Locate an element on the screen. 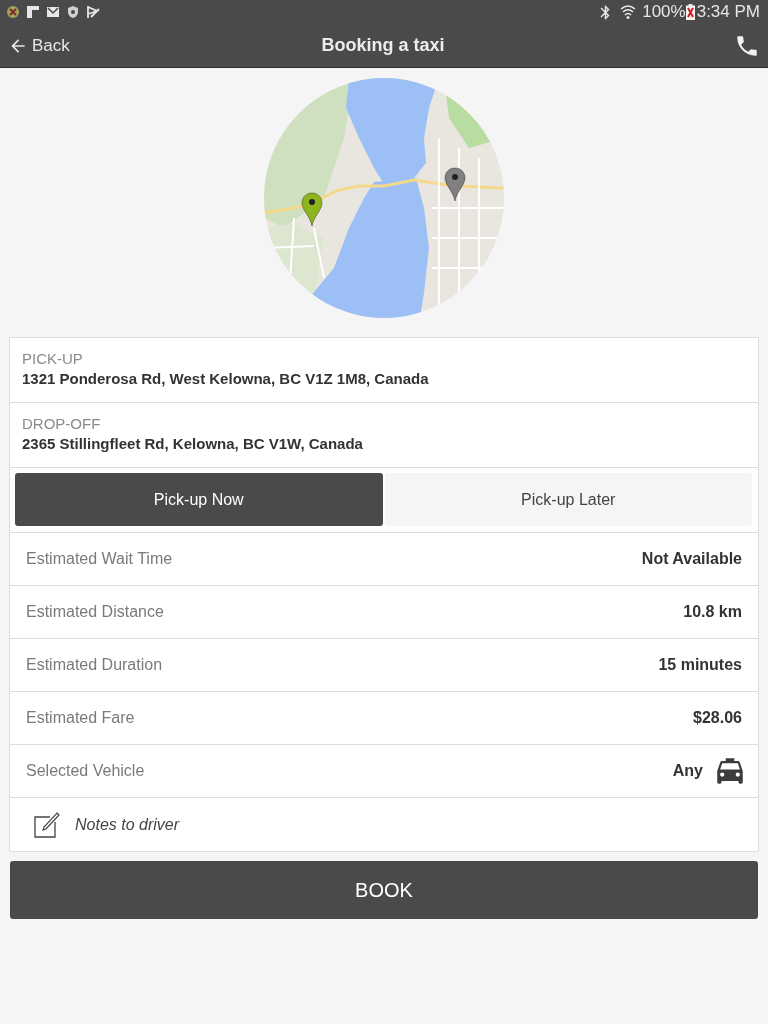  pickup-time-tab: Pick-up Later is located at coordinates (568, 499).